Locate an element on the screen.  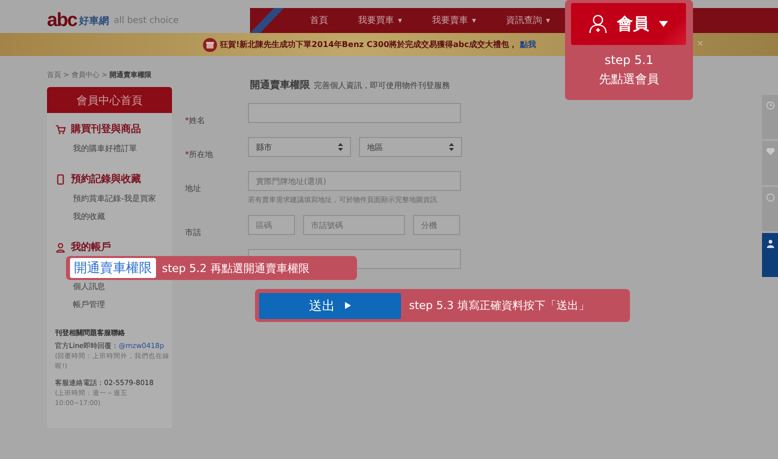
form-subtitle: 完善個人資訊，即可使用物件刊登服務 is located at coordinates (382, 85).